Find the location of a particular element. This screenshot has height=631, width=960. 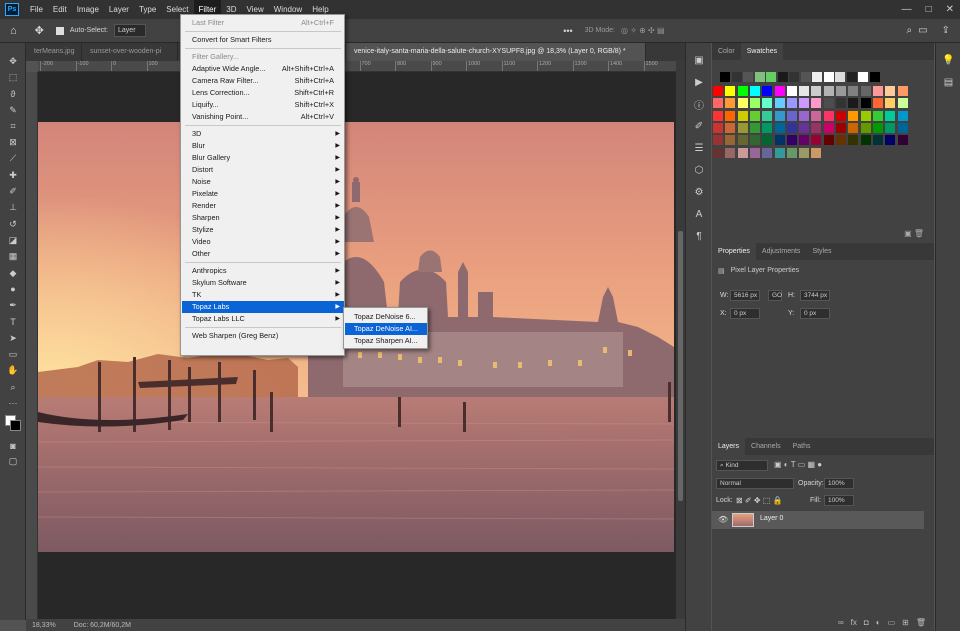

brush-tool-icon: ✐ is located at coordinates (13, 191).